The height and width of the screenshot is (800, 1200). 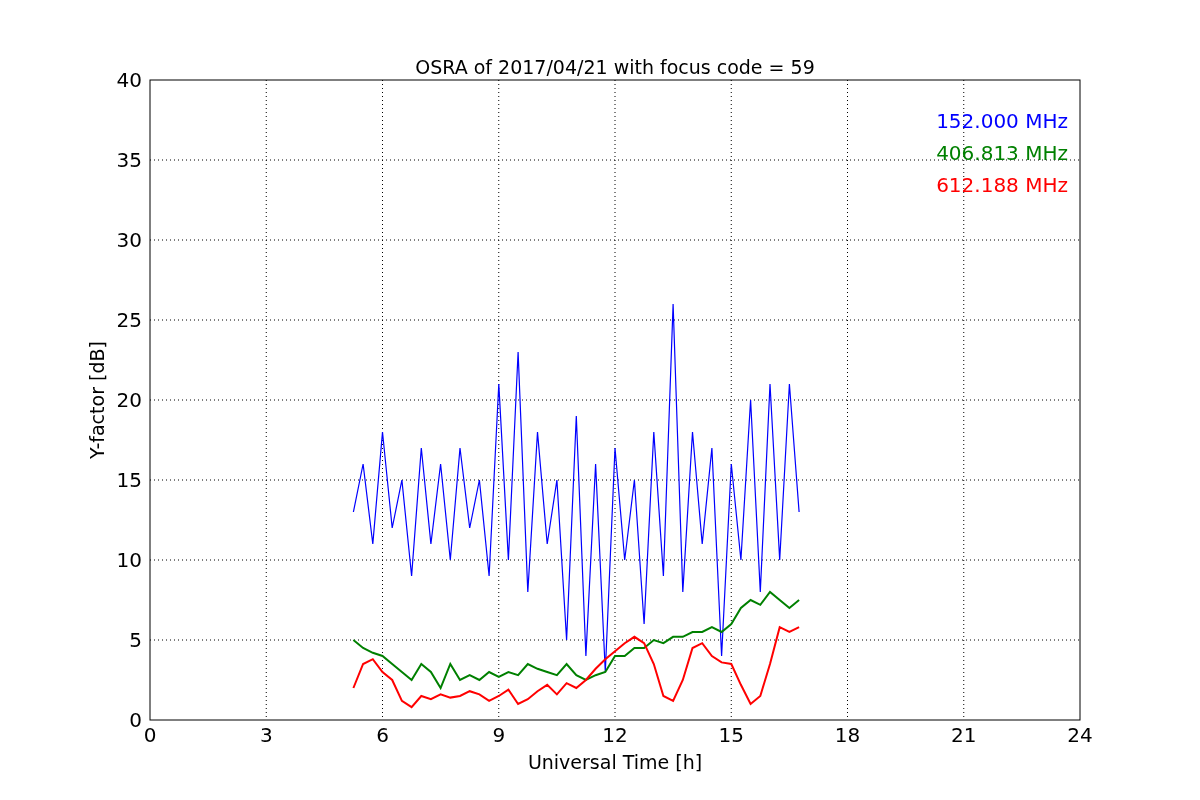 I want to click on x-tick-label: 0, so click(x=150, y=735).